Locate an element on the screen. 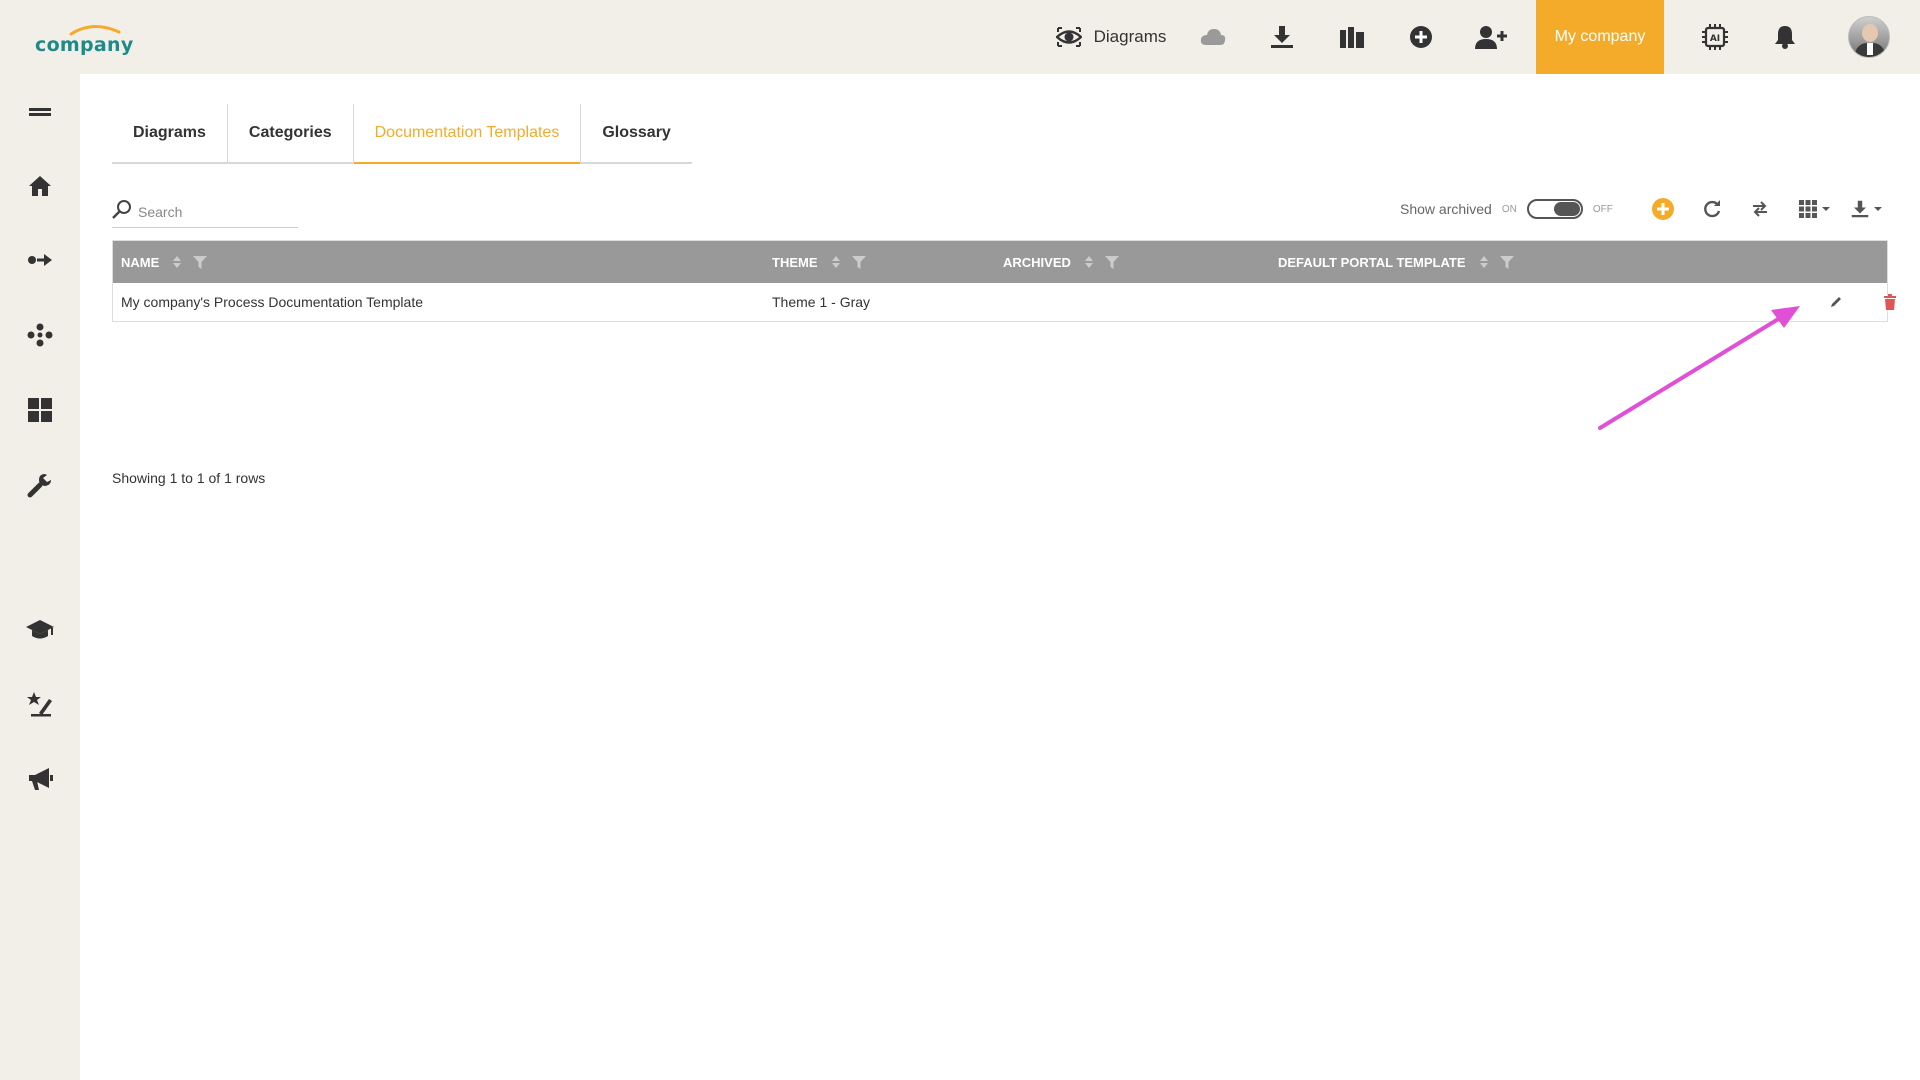 Image resolution: width=1920 pixels, height=1080 pixels. toggle-knob is located at coordinates (1566, 209).